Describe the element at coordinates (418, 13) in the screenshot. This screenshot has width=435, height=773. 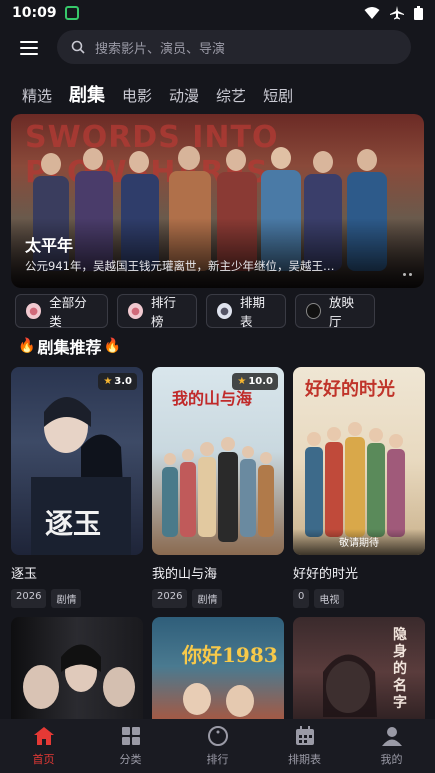
I see `battery-icon` at that location.